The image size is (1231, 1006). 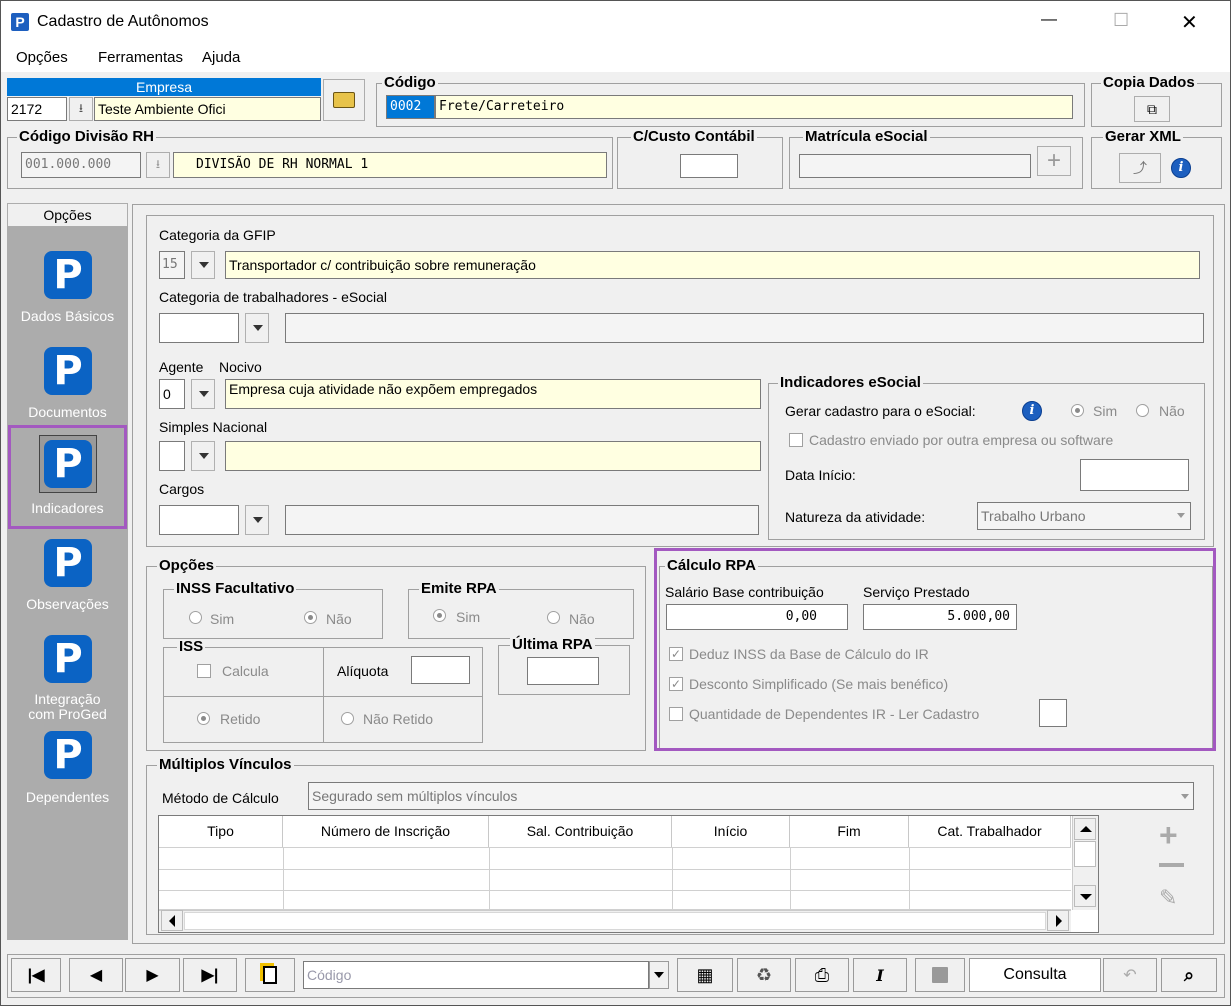 I want to click on scroll-down-button, so click(x=1085, y=896).